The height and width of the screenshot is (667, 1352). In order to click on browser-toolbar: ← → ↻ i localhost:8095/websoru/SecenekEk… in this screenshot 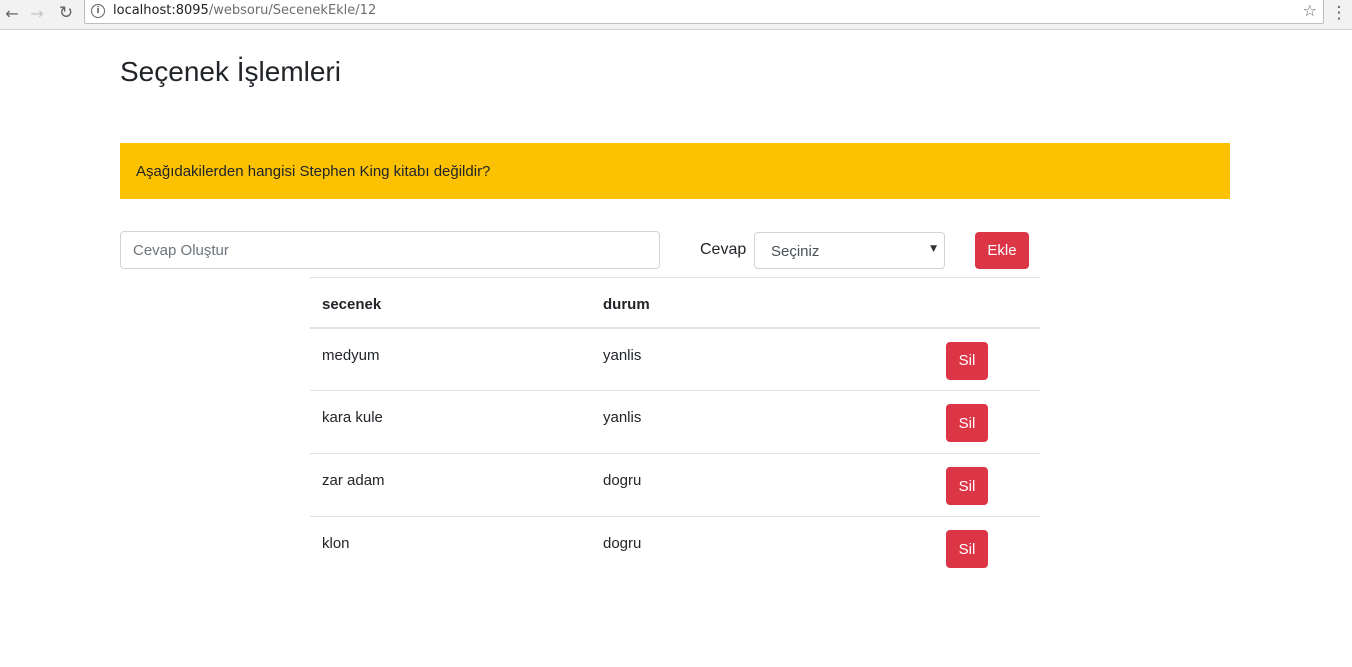, I will do `click(676, 15)`.